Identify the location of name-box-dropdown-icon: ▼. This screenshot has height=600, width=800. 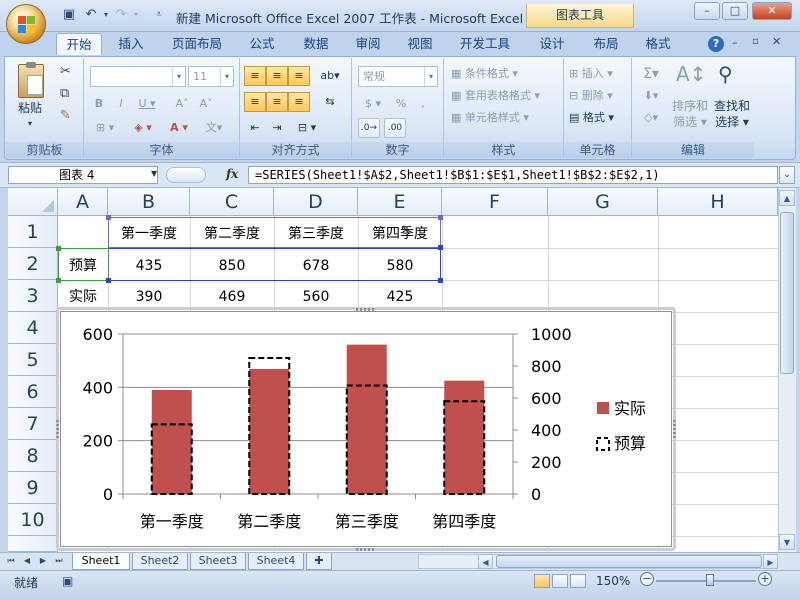
(154, 173).